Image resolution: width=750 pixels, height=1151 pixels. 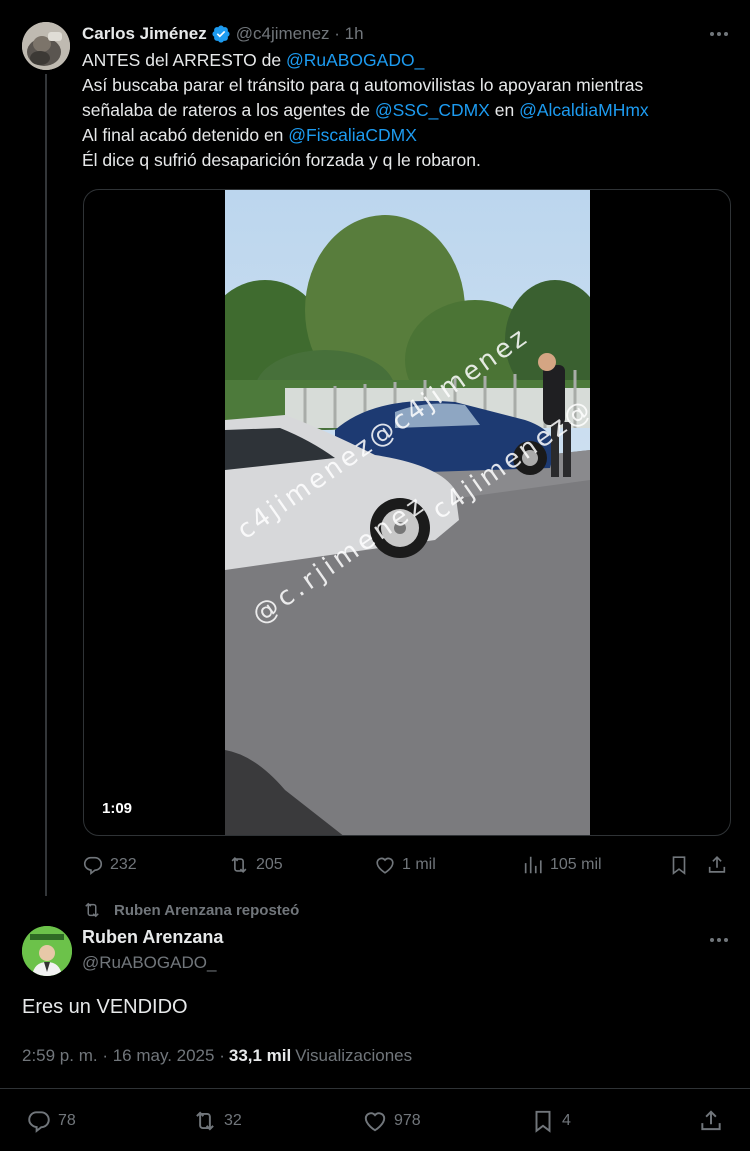 What do you see at coordinates (217, 1121) in the screenshot?
I see `repost-button: 32` at bounding box center [217, 1121].